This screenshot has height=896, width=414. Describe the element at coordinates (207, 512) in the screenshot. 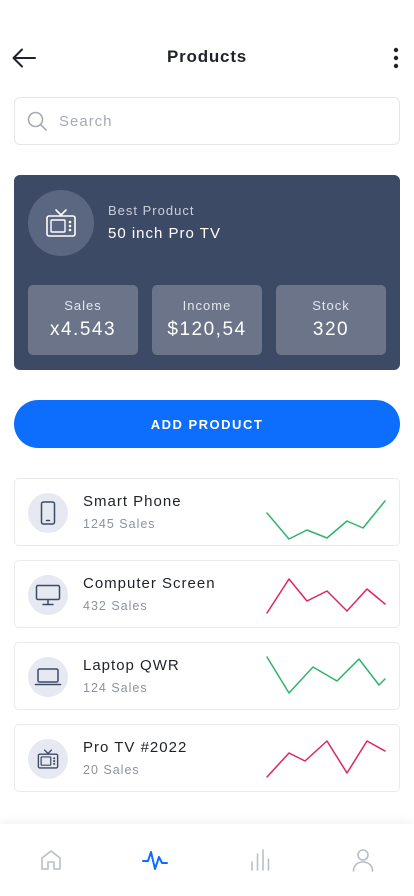

I see `product-item-smart-phone: Smart Phone 1245 Sales` at that location.